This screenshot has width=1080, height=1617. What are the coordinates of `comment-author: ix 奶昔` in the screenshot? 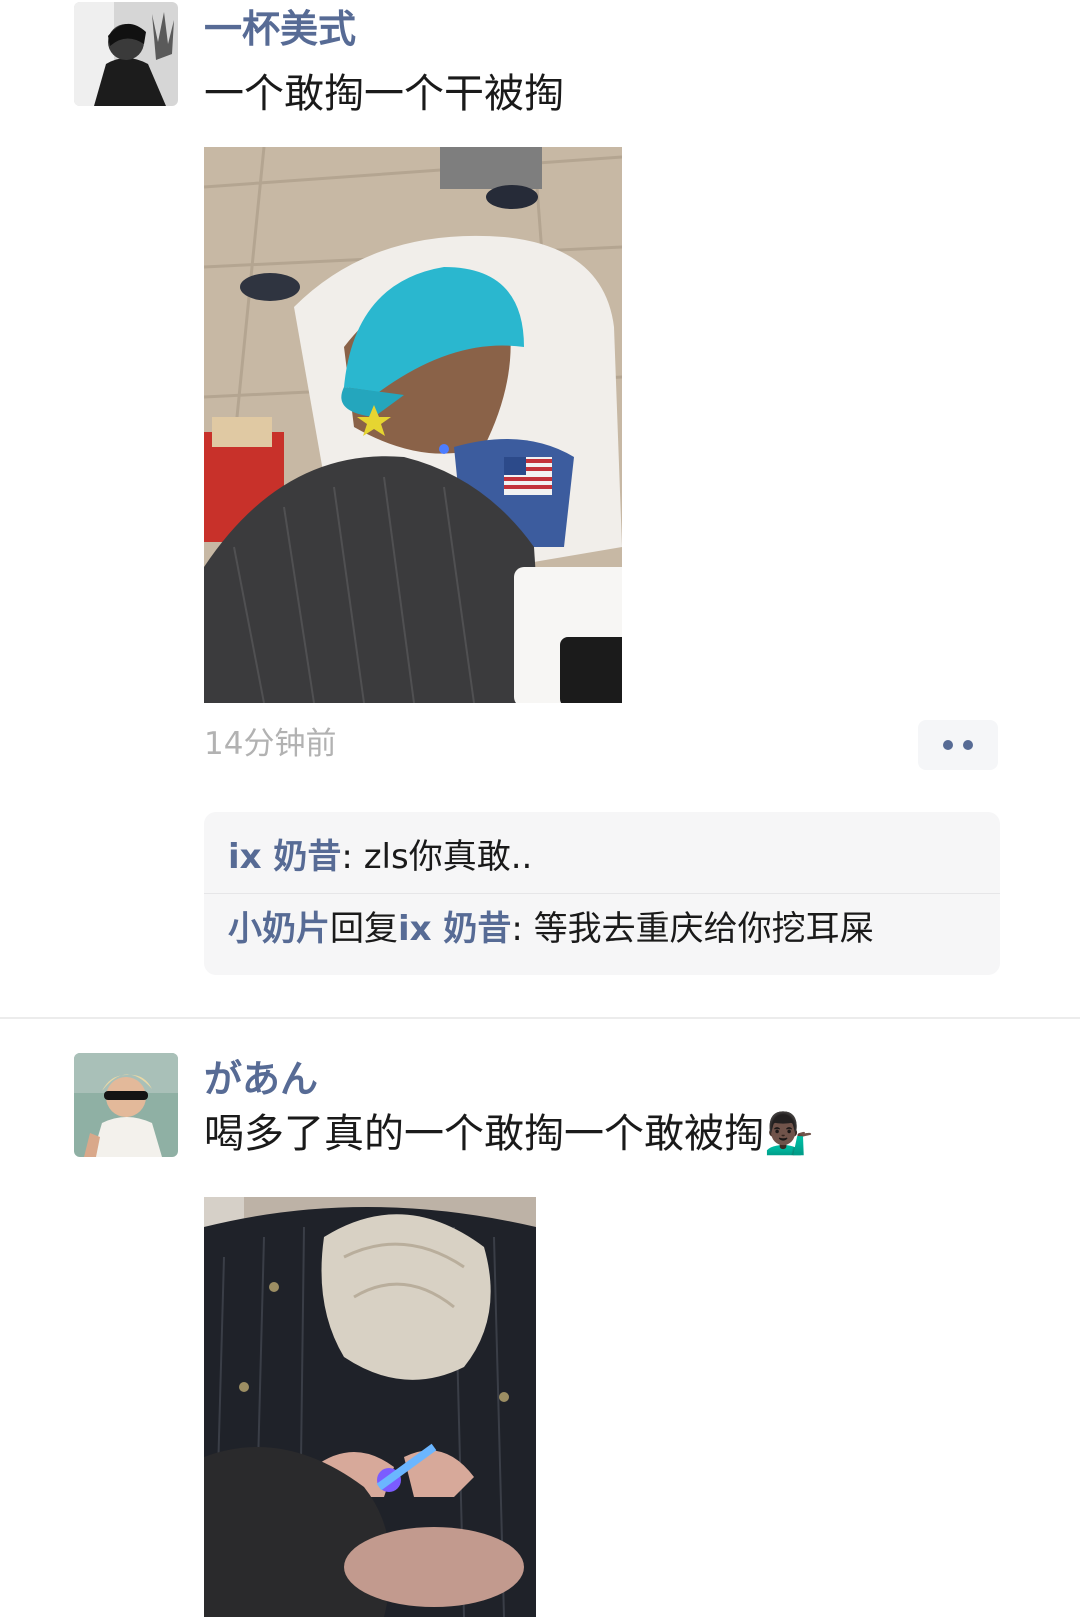 It's located at (284, 857).